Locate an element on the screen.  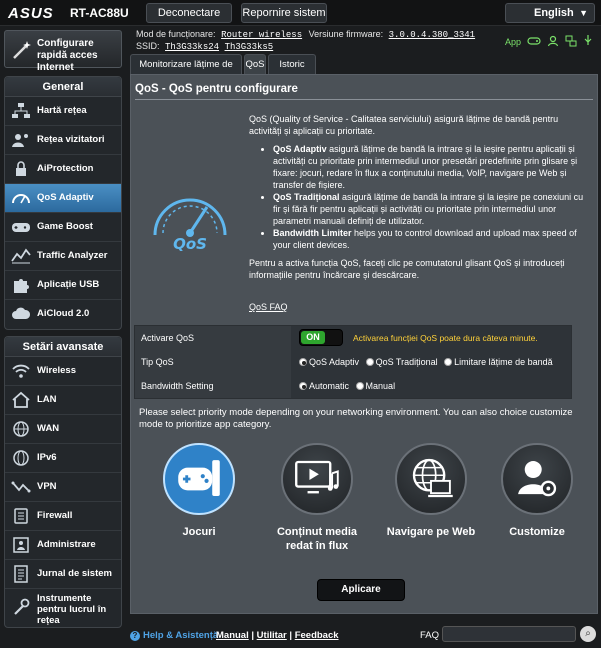
help-label: Help & Asistență is located at coordinates (181, 635).